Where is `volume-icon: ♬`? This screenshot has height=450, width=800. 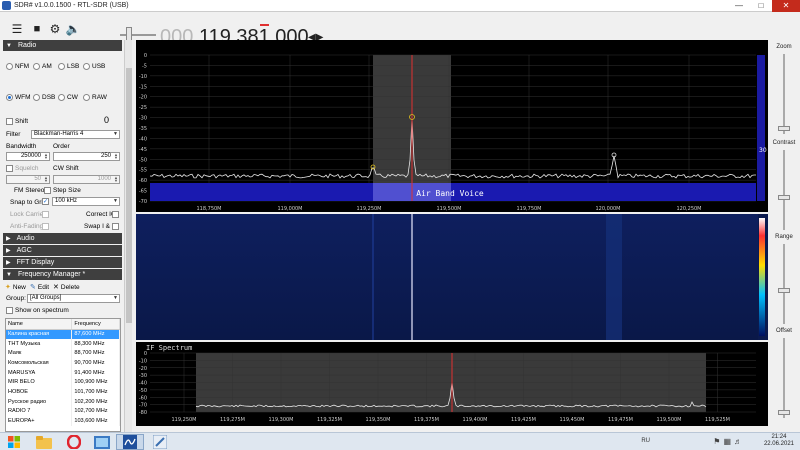 volume-icon: ♬ is located at coordinates (739, 441).